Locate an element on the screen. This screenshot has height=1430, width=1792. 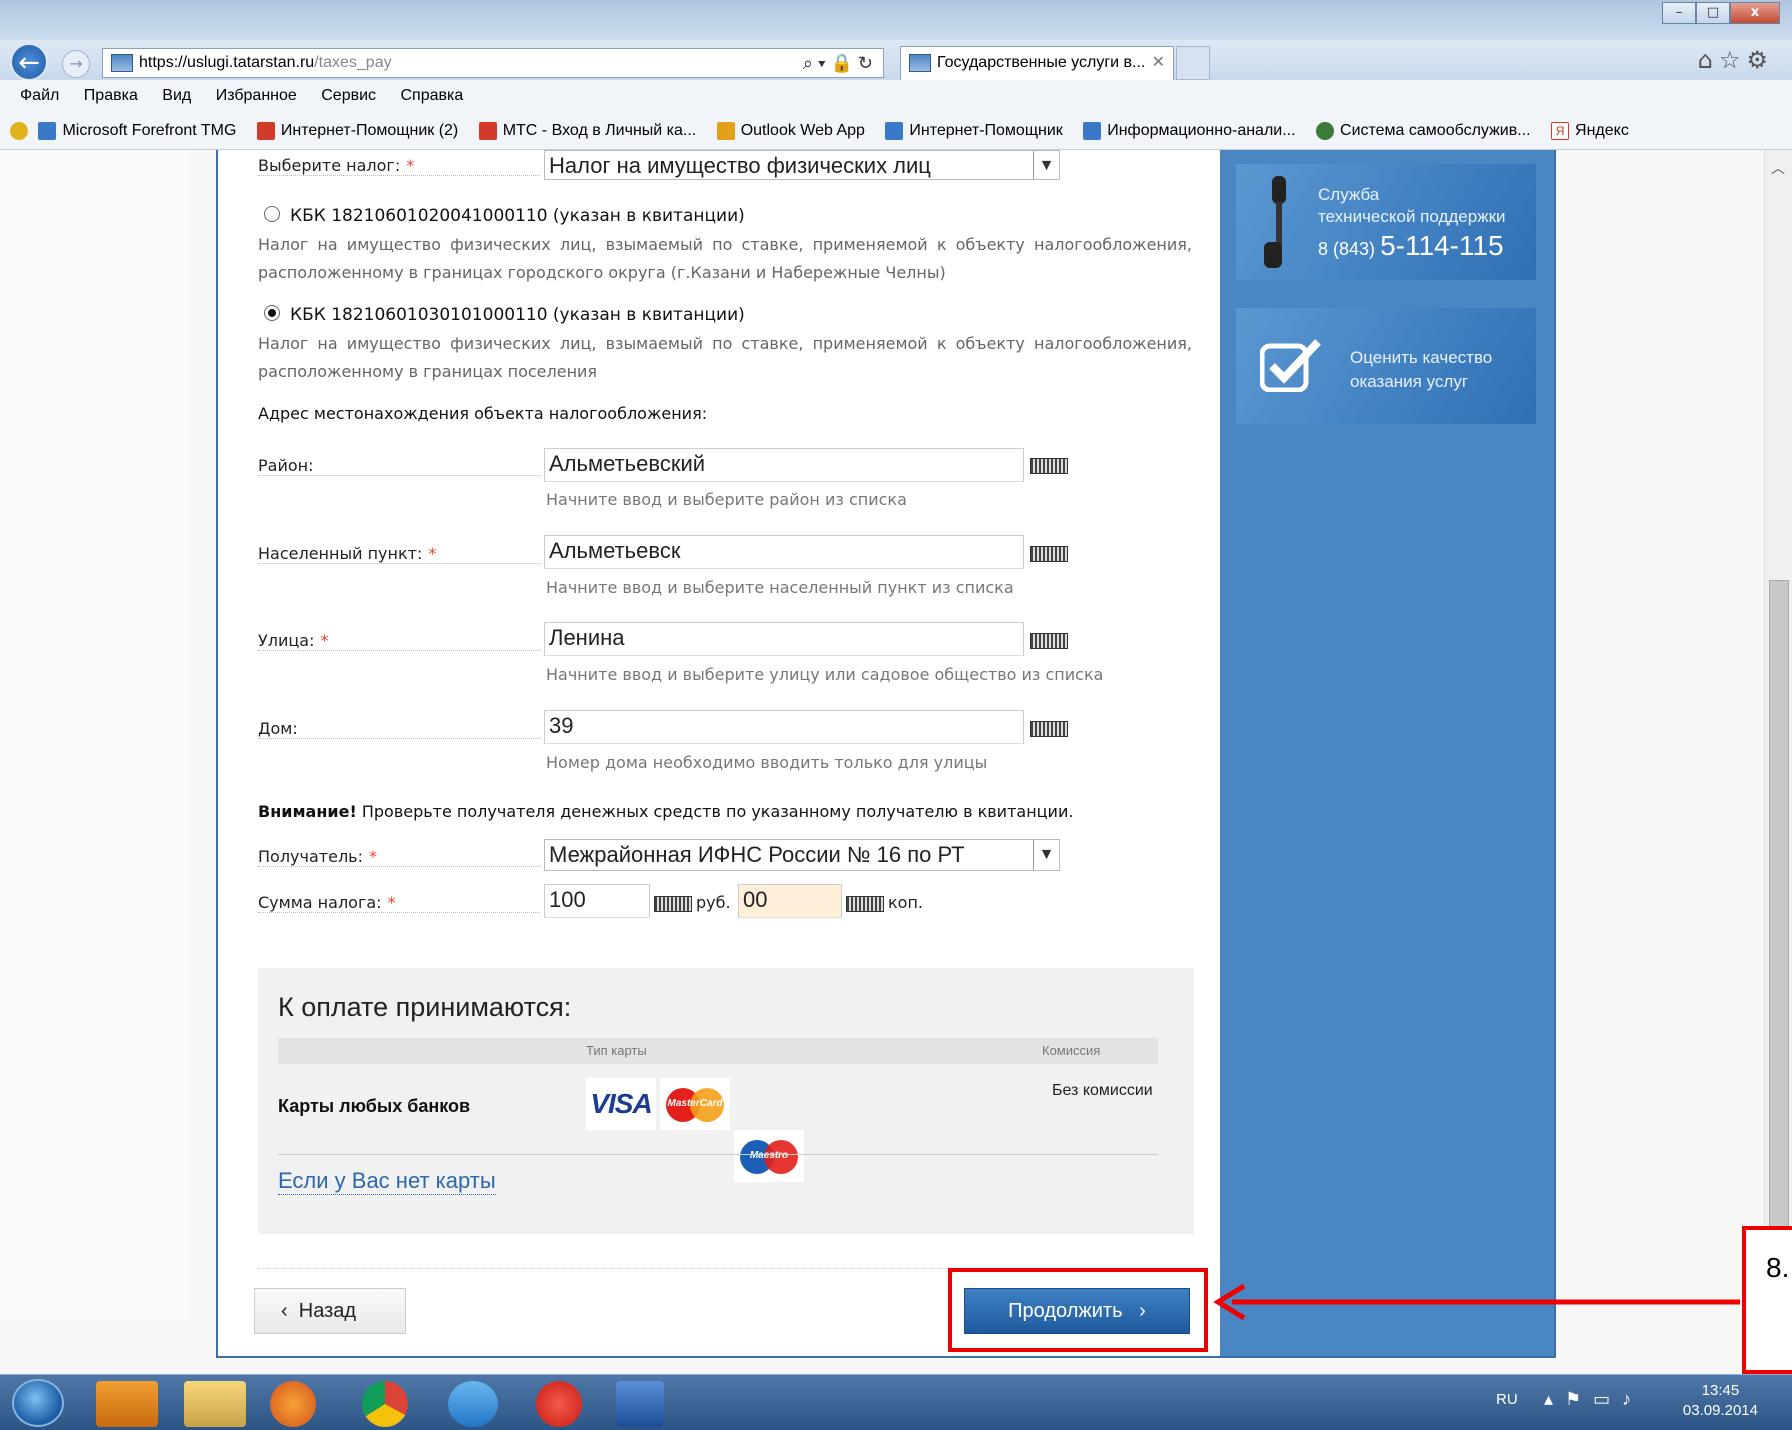
locality-input: Альметьевск is located at coordinates (784, 552).